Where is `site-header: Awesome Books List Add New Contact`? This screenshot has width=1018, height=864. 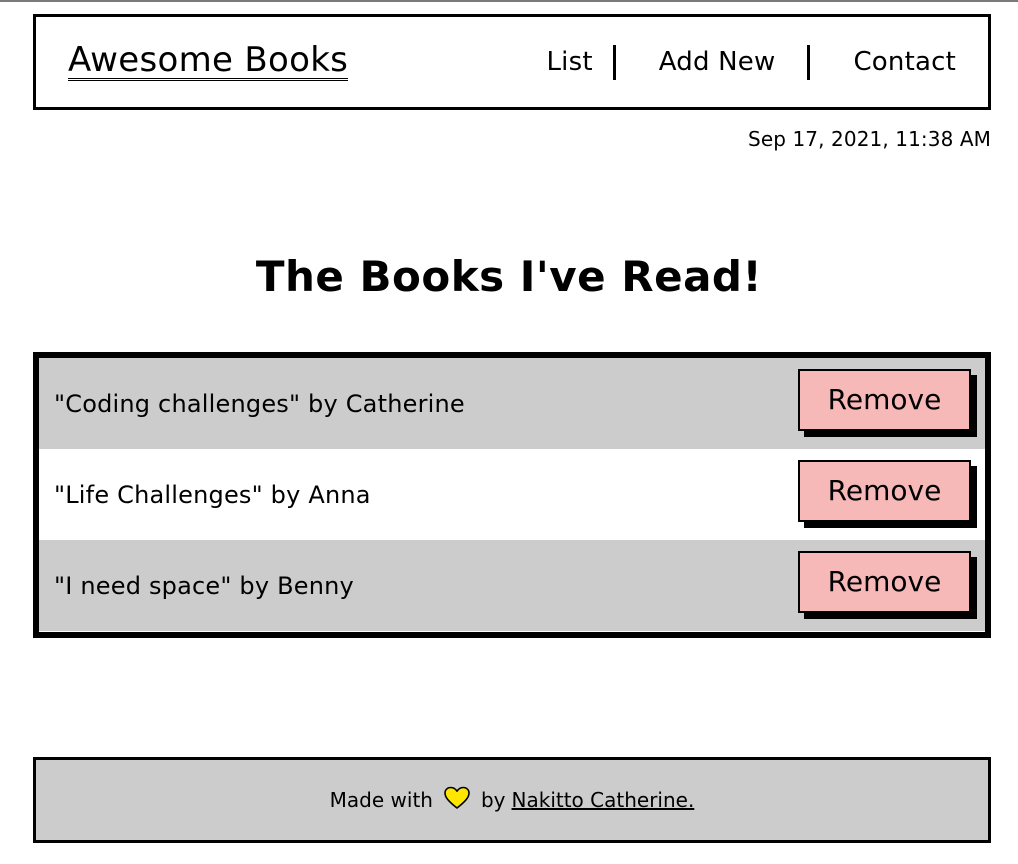 site-header: Awesome Books List Add New Contact is located at coordinates (512, 62).